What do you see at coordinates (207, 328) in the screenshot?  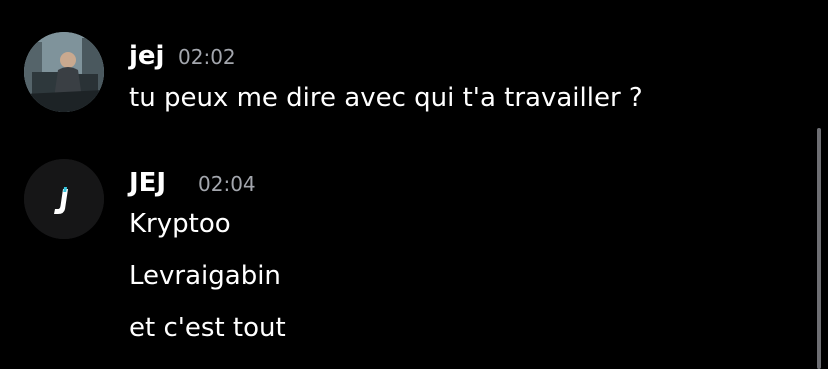 I see `message-text: et c'est tout` at bounding box center [207, 328].